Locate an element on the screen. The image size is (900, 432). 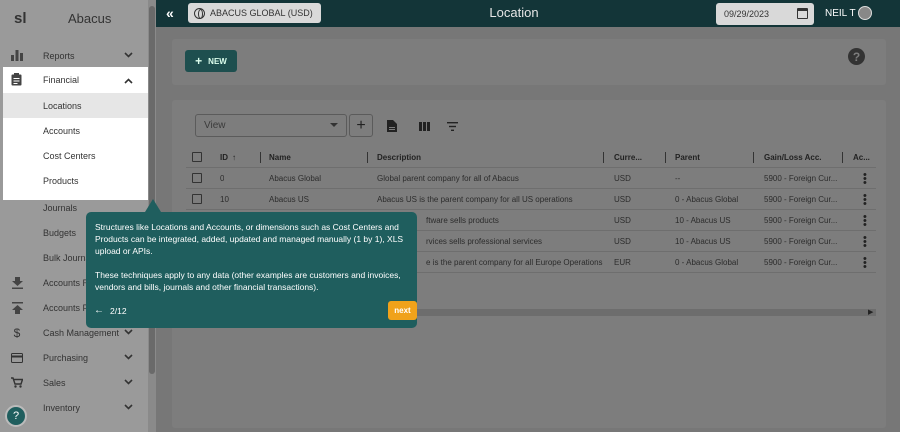
sidebar-subitem-cost-centers: Cost Centers is located at coordinates (75, 155).